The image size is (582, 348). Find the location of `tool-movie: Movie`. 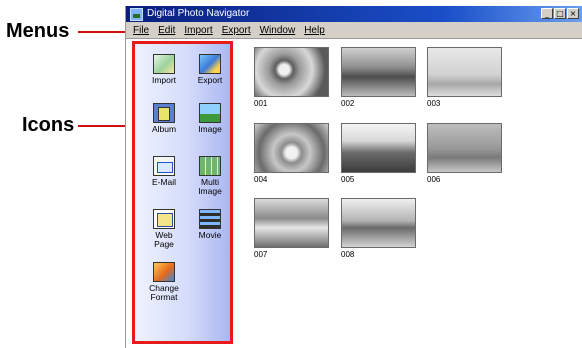

tool-movie: Movie is located at coordinates (210, 224).